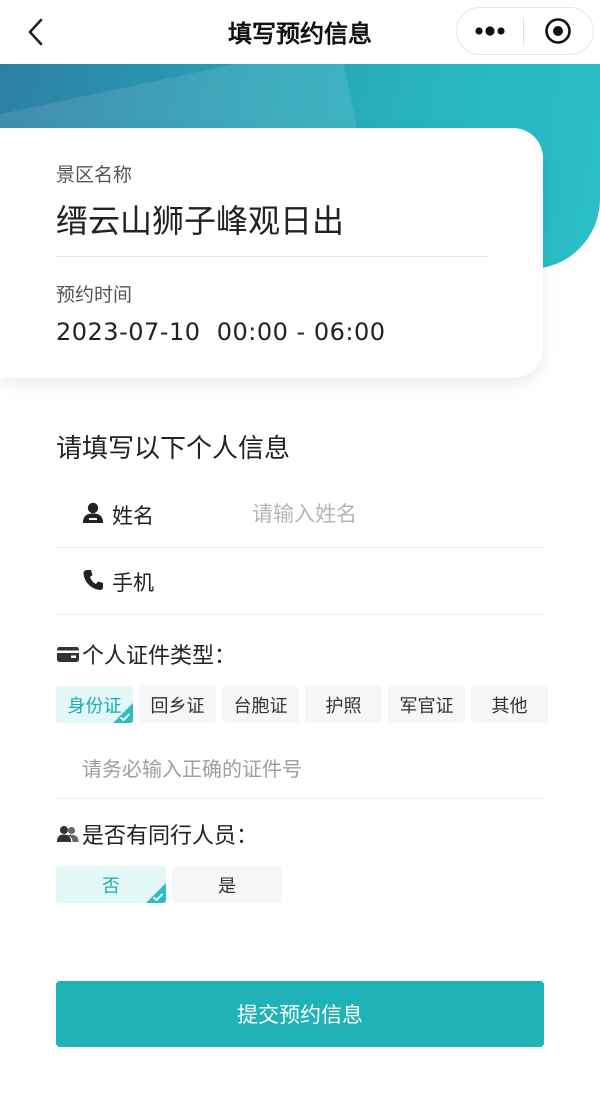 This screenshot has height=1107, width=600. Describe the element at coordinates (173, 449) in the screenshot. I see `personal-info-heading: 请填写以下个人信息` at that location.